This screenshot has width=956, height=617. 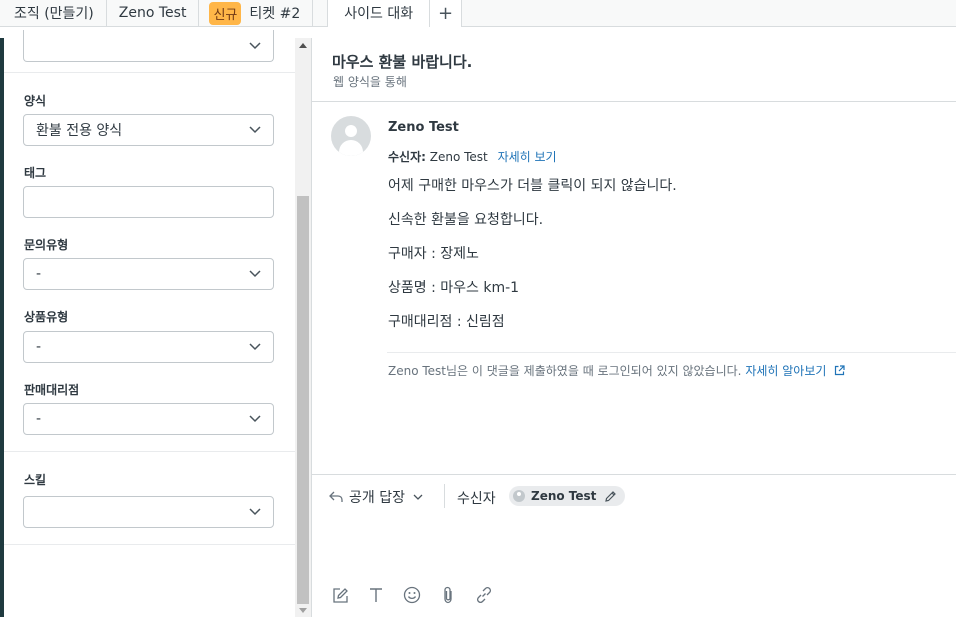 I want to click on inquiry-type-value: -, so click(x=39, y=274).